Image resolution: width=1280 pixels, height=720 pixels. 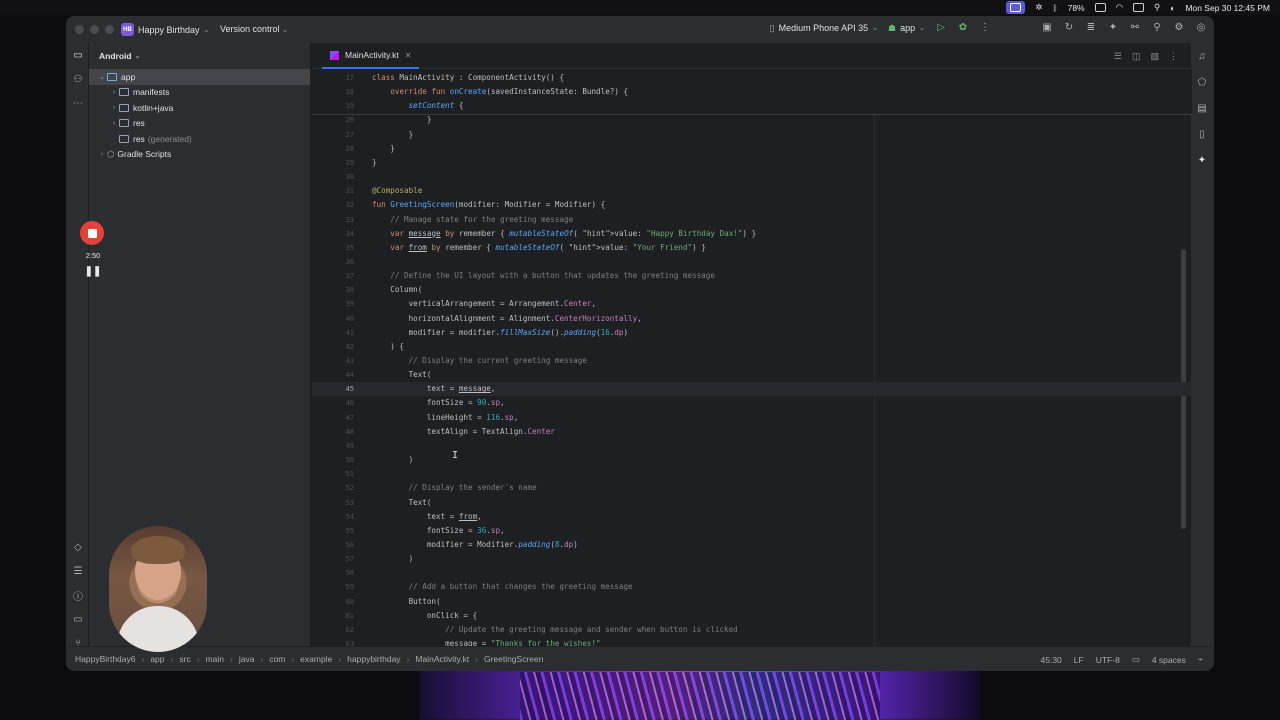 I want to click on edit-lock-icon: ⌁, so click(x=1200, y=659).